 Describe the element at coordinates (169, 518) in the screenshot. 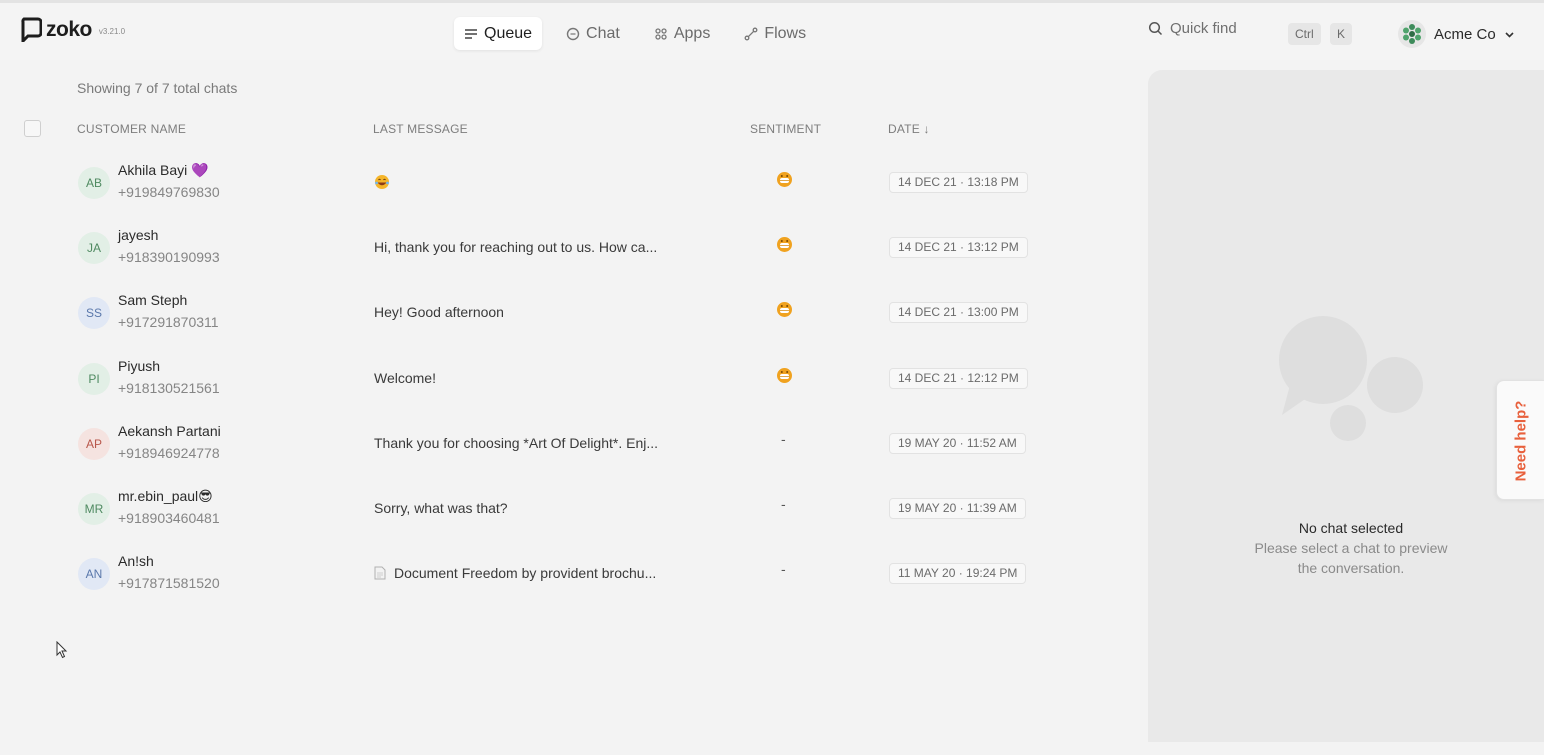

I see `customer-phone: +918903460481` at that location.